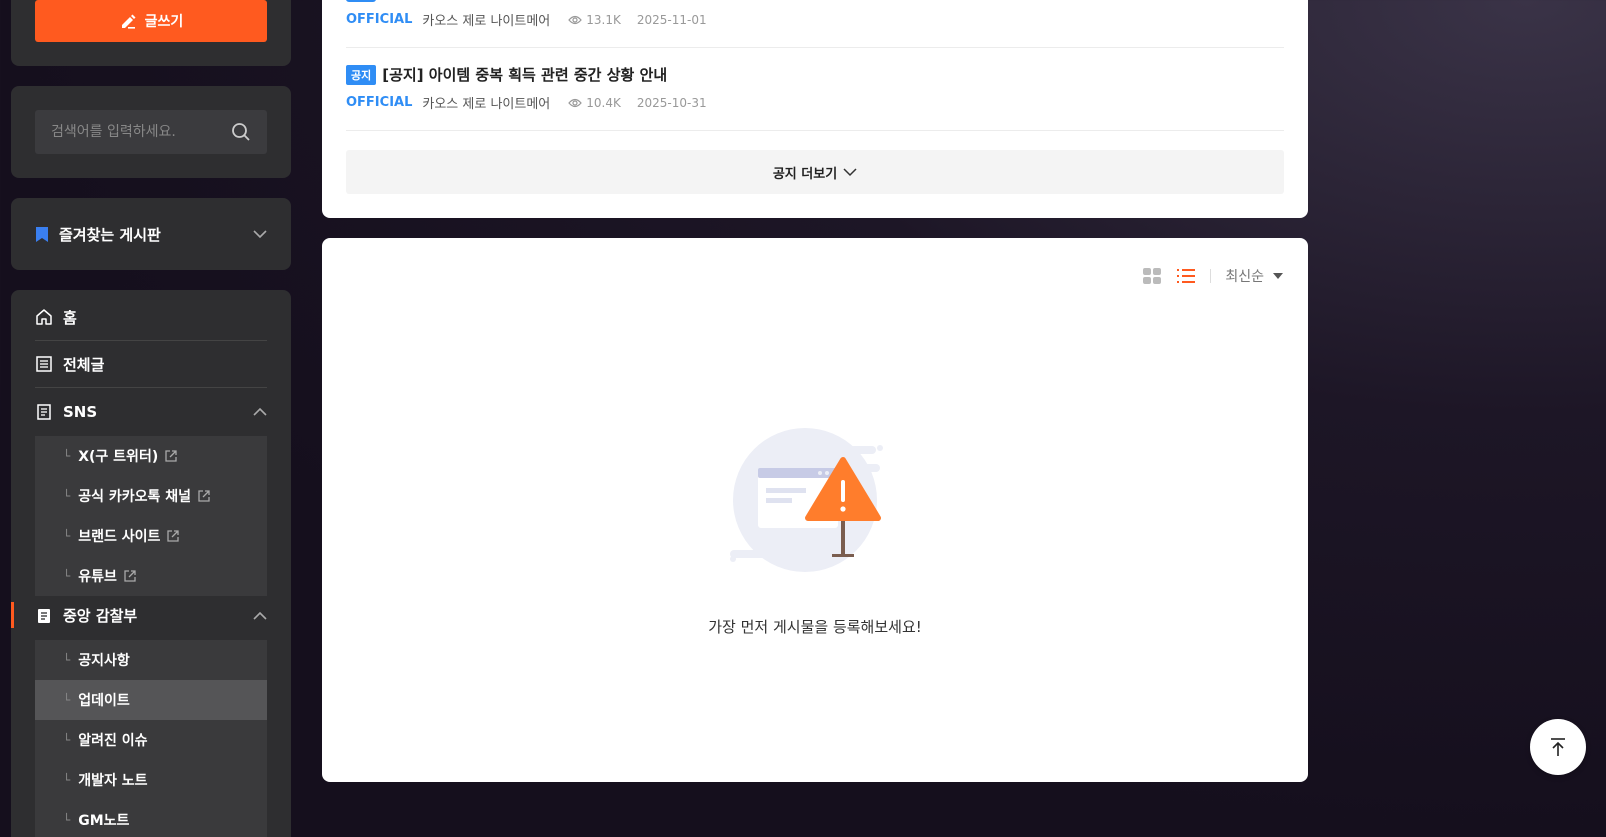  Describe the element at coordinates (671, 19) in the screenshot. I see `post-date: 2025-11-01` at that location.